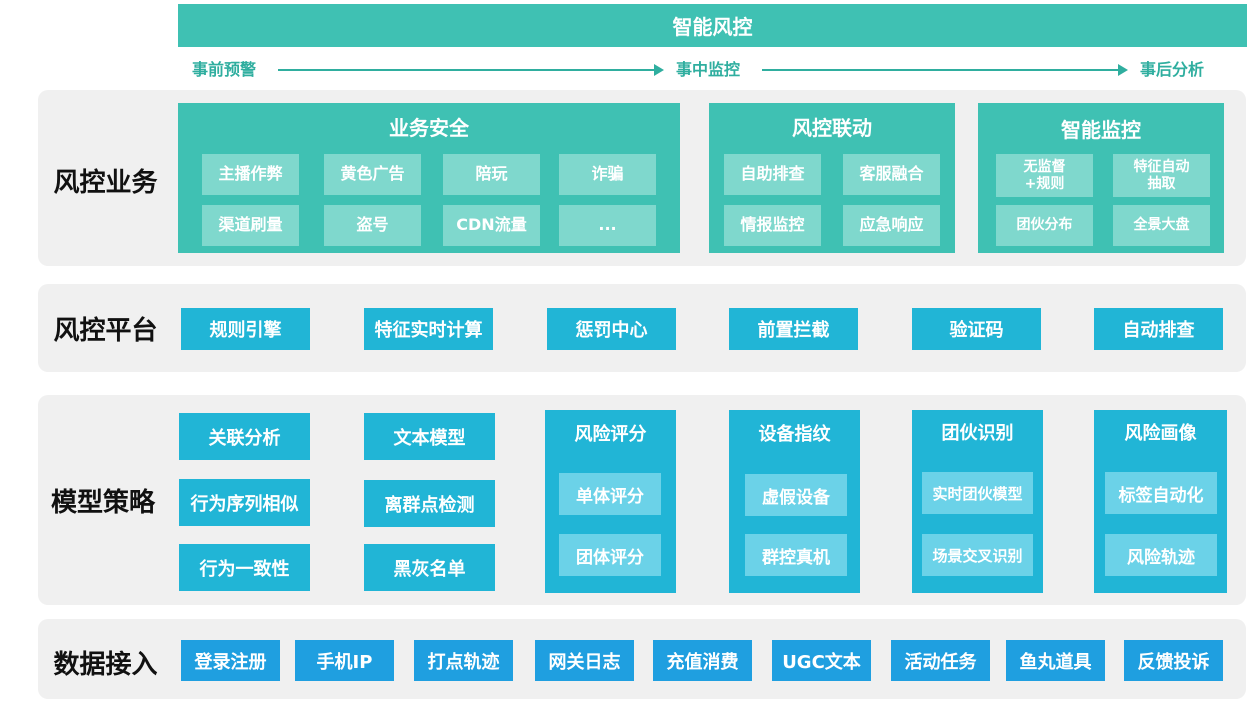 This screenshot has height=706, width=1256. I want to click on model-column-item: 实时团伙模型, so click(977, 493).